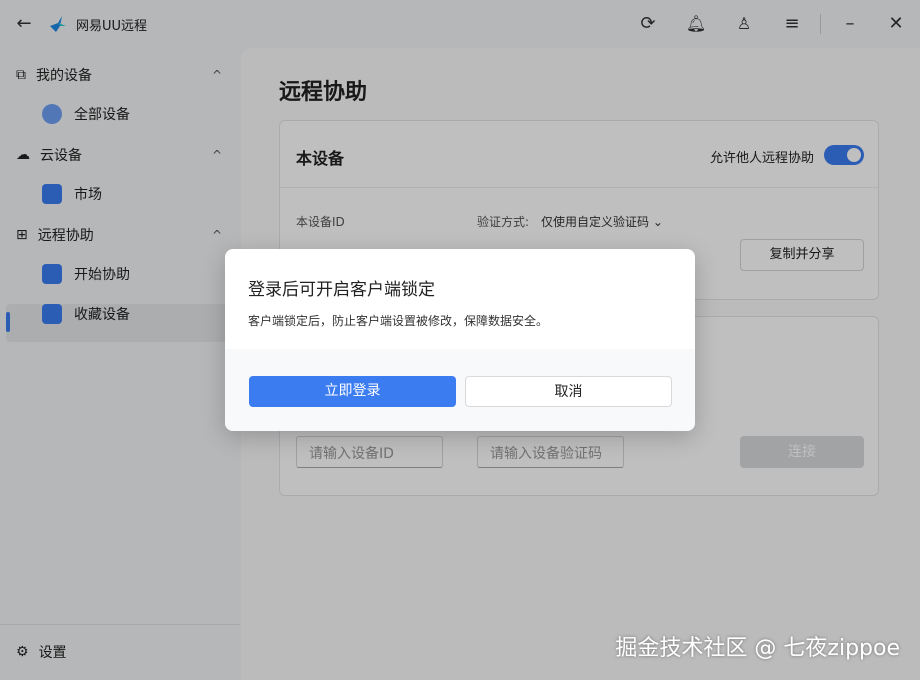  Describe the element at coordinates (757, 648) in the screenshot. I see `watermark: 掘金技术社区 @ 七夜zippoe` at that location.